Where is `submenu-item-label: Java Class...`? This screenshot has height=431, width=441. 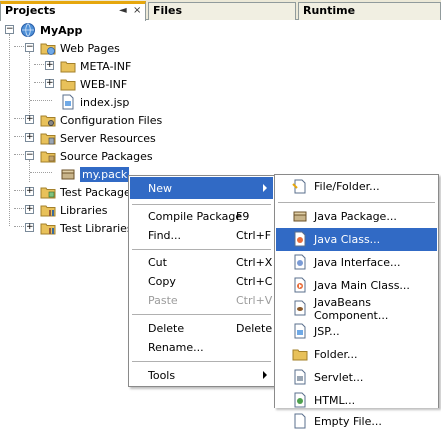 submenu-item-label: Java Class... is located at coordinates (347, 239).